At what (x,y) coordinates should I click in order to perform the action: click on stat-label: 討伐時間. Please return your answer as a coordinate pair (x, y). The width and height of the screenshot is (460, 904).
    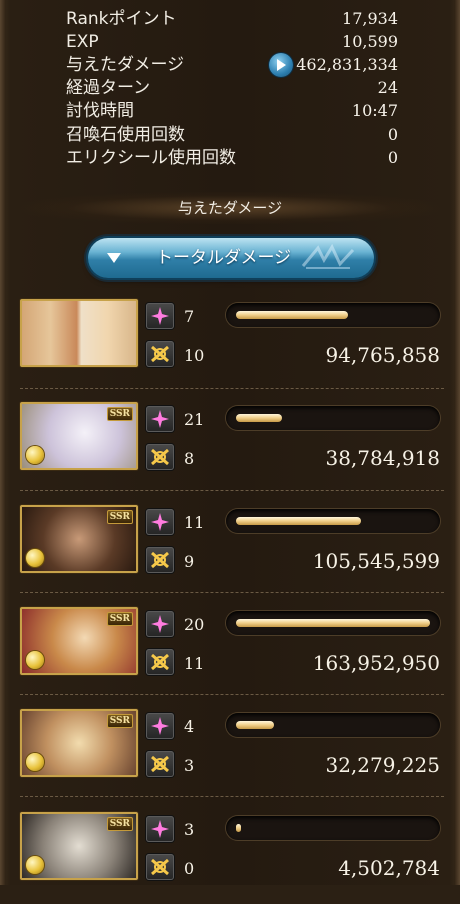
    Looking at the image, I should click on (100, 111).